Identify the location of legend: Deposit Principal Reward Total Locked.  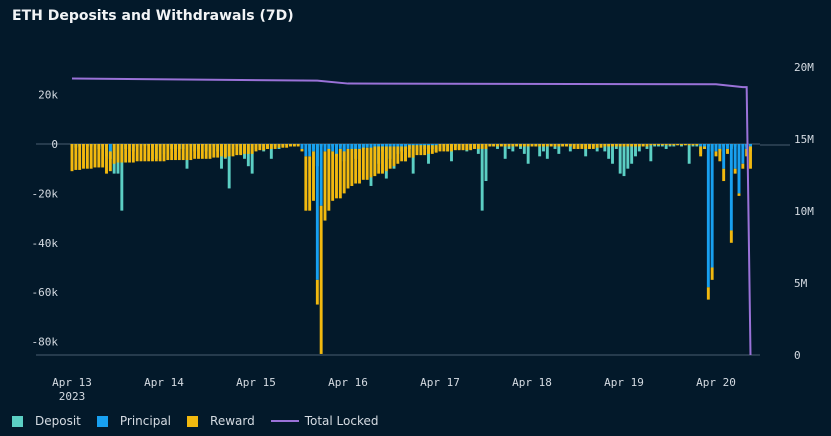
(203, 421).